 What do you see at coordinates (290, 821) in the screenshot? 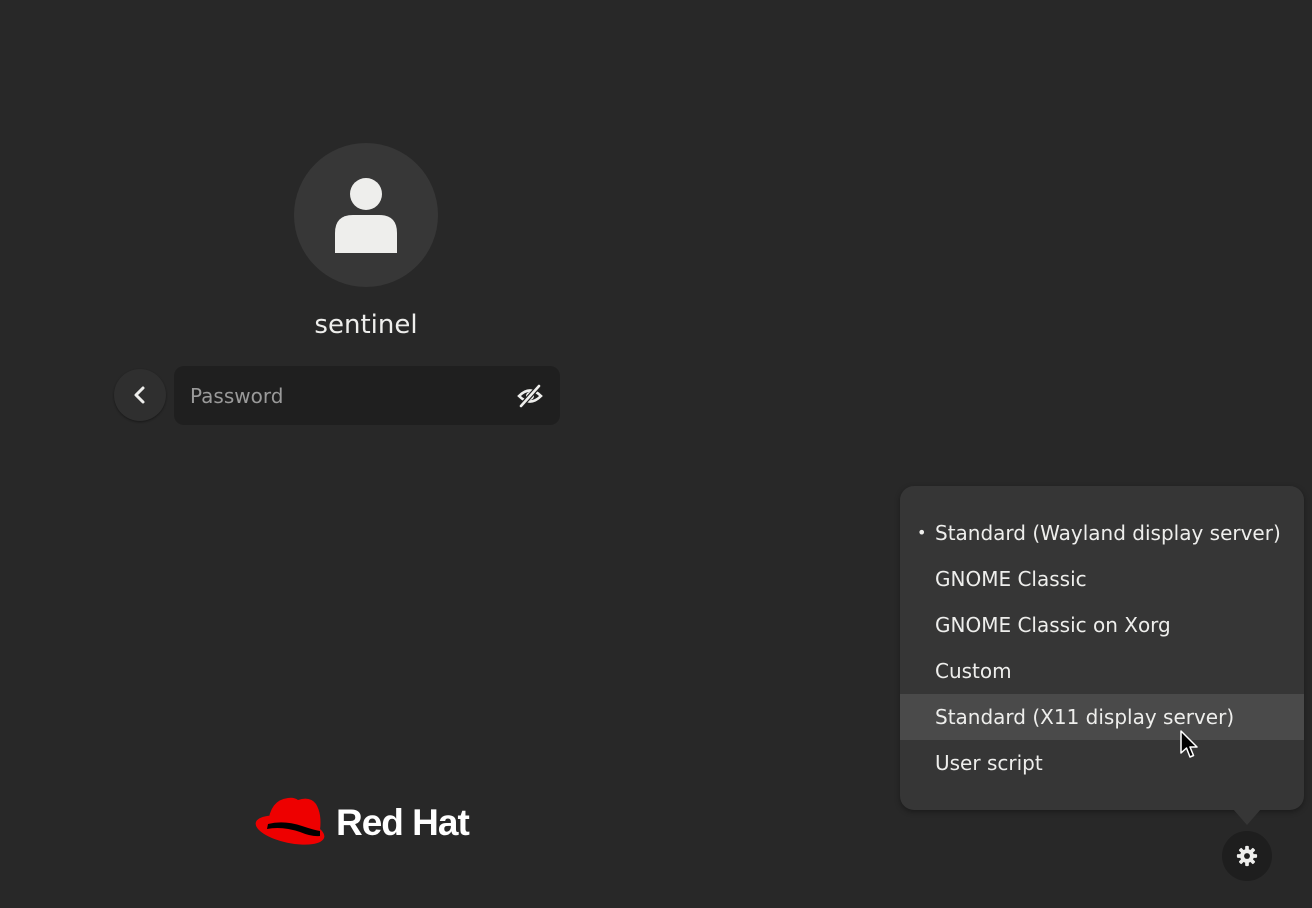
I see `red-hat-fedora-icon` at bounding box center [290, 821].